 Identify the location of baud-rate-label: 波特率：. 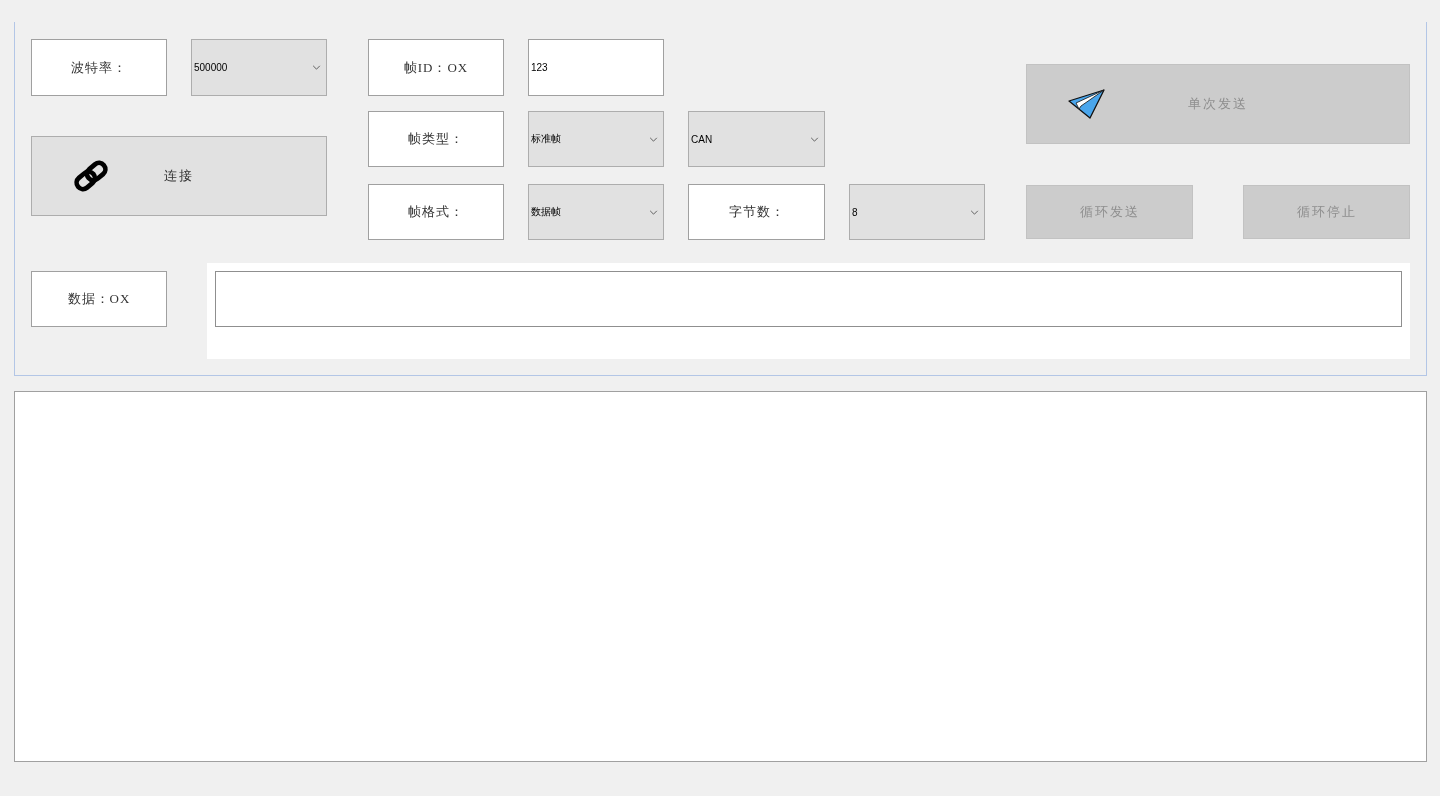
(99, 67).